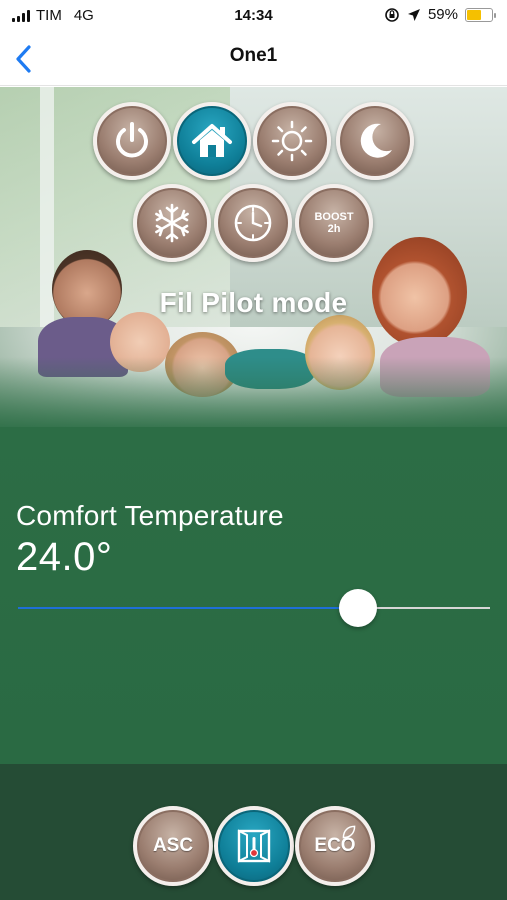 The width and height of the screenshot is (507, 900). Describe the element at coordinates (253, 17) in the screenshot. I see `status-bar: TIM 4G 14:34 59%` at that location.